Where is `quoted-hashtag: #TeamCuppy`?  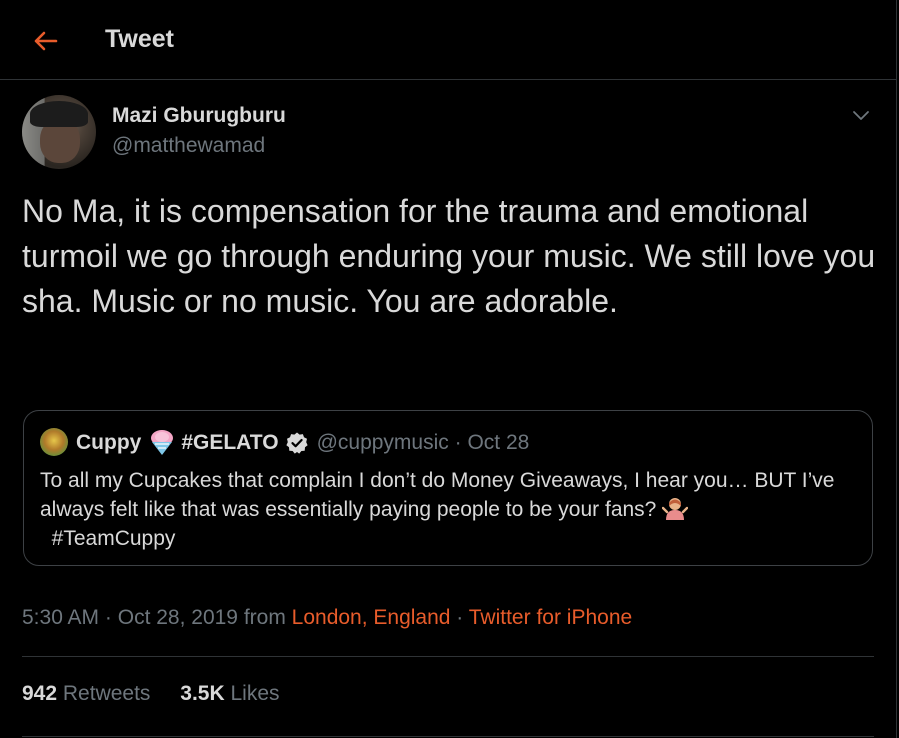 quoted-hashtag: #TeamCuppy is located at coordinates (114, 538).